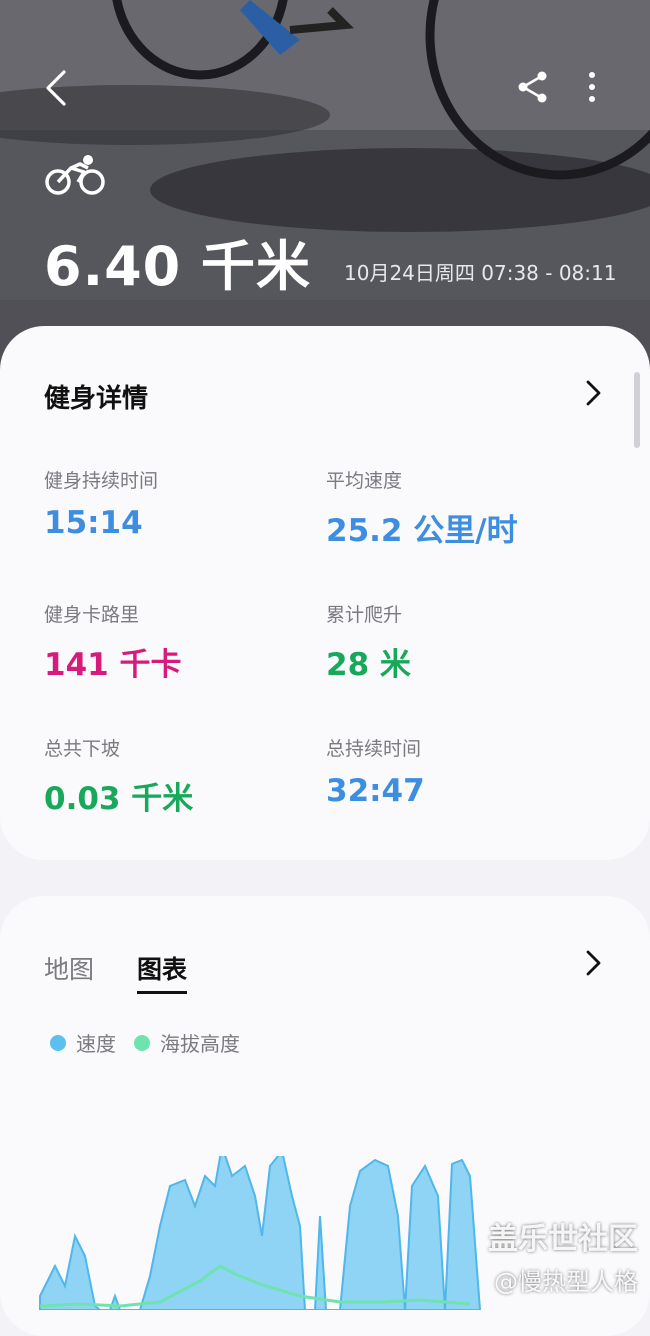 Image resolution: width=650 pixels, height=1336 pixels. Describe the element at coordinates (93, 523) in the screenshot. I see `stat-value: 15:14` at that location.